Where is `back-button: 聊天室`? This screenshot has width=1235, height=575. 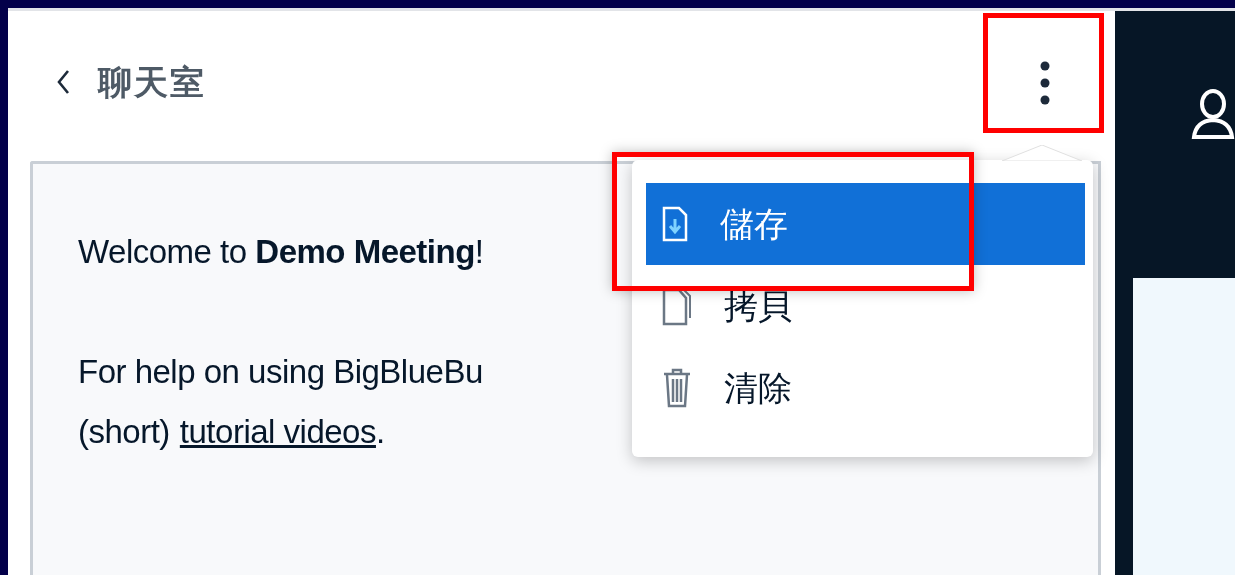 back-button: 聊天室 is located at coordinates (131, 82).